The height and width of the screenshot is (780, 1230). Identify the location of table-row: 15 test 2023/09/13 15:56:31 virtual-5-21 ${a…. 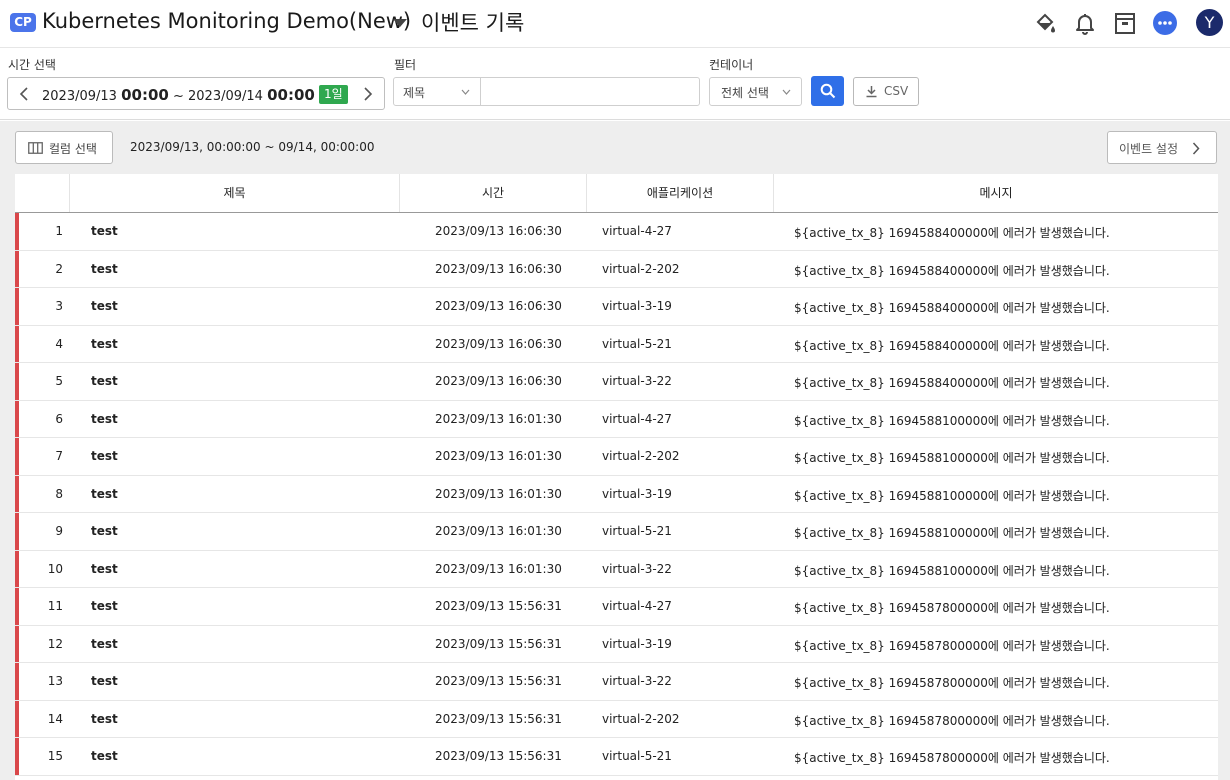
(616, 757).